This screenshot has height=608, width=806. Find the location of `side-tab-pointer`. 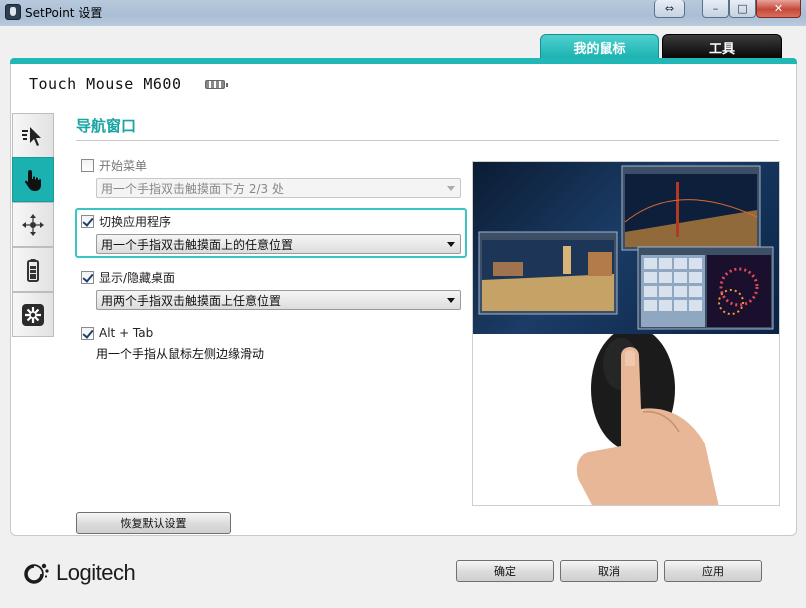

side-tab-pointer is located at coordinates (33, 135).